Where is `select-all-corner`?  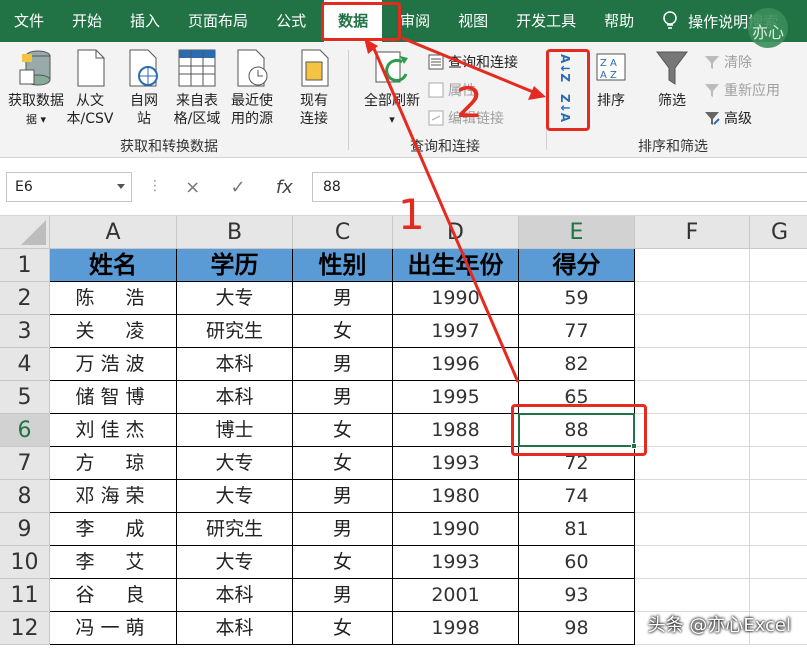
select-all-corner is located at coordinates (25, 232).